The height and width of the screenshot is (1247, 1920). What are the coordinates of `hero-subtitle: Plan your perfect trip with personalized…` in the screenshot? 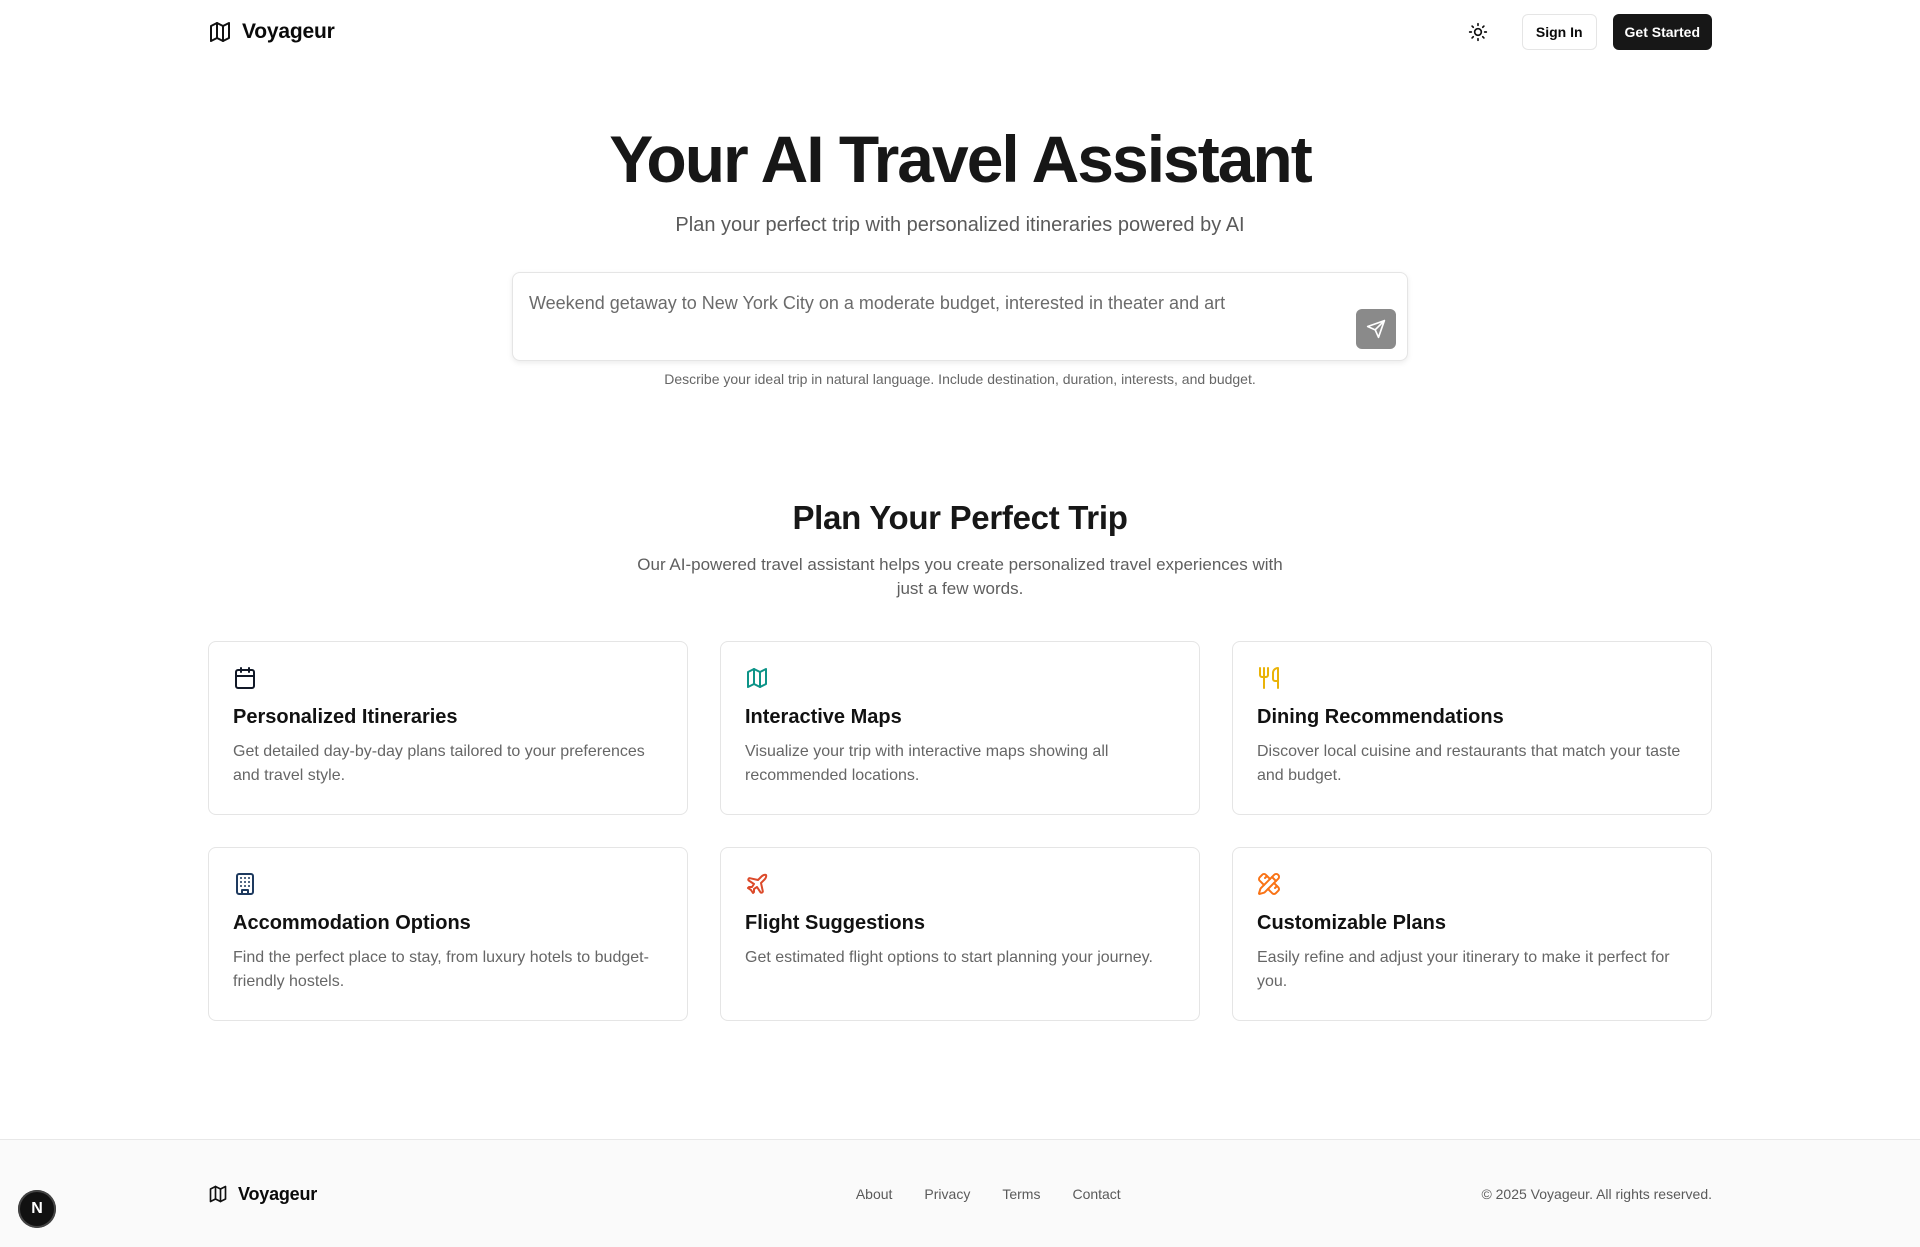 It's located at (960, 225).